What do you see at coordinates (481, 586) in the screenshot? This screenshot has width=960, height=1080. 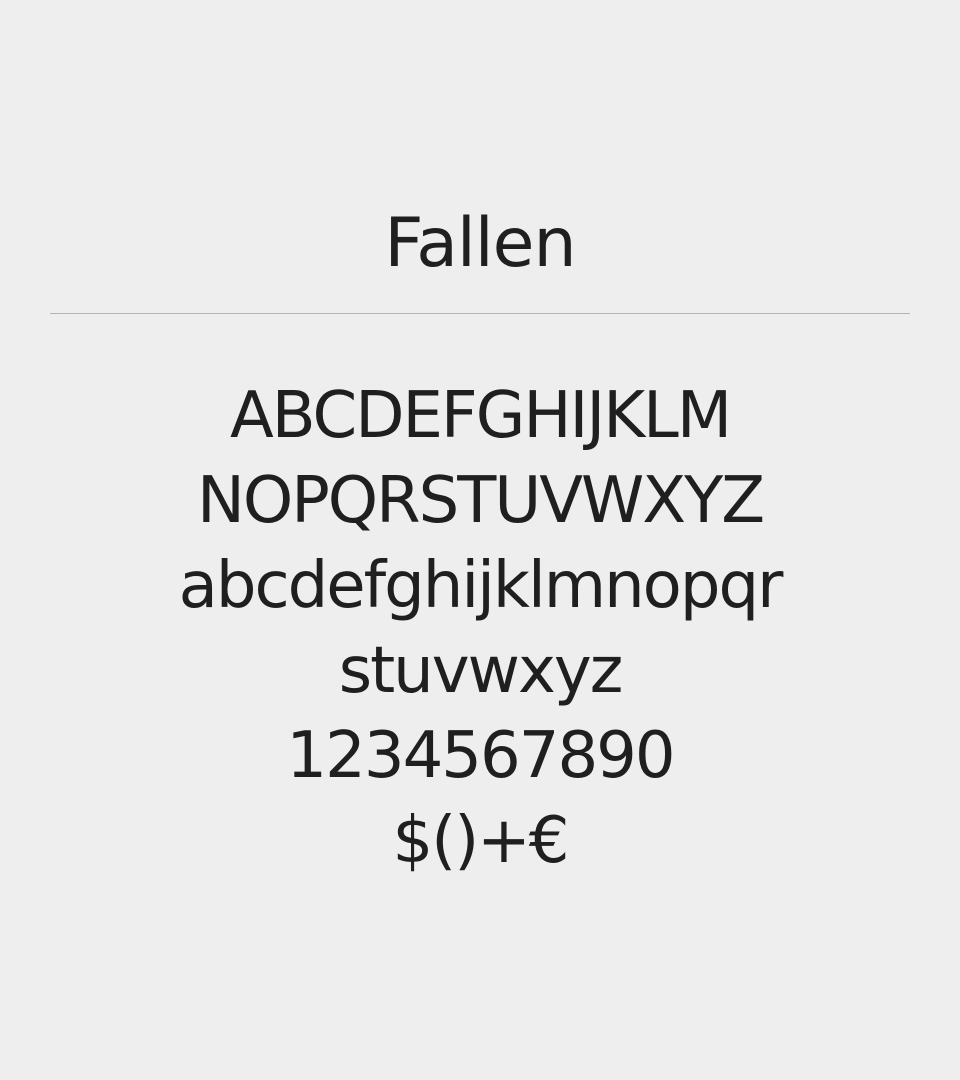 I see `lowercase-line-1: abcdefghijklmnopqr` at bounding box center [481, 586].